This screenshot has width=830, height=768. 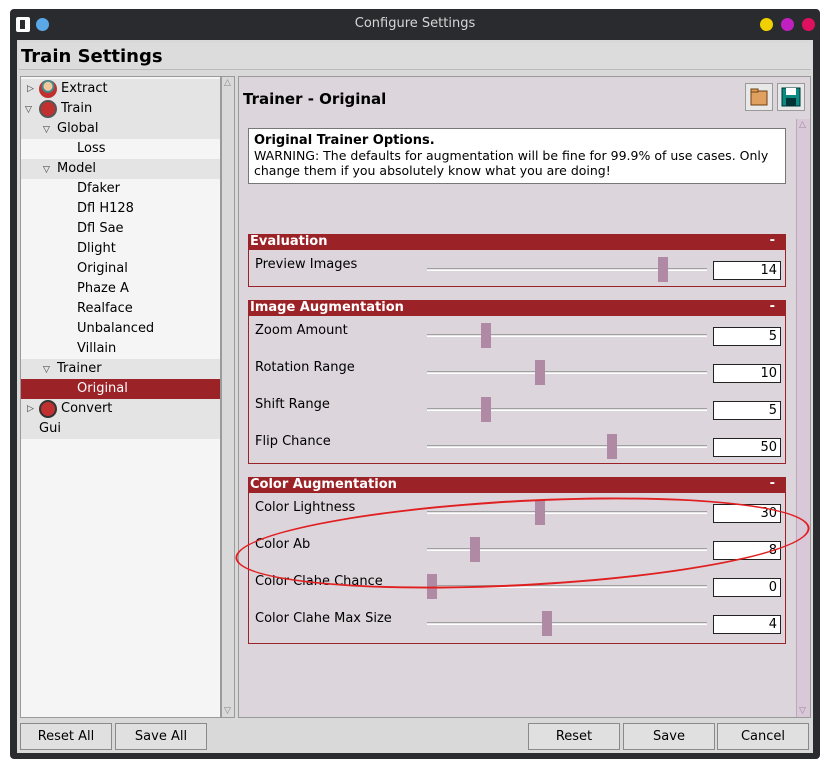 What do you see at coordinates (120, 349) in the screenshot?
I see `tree-item-villain: Villain` at bounding box center [120, 349].